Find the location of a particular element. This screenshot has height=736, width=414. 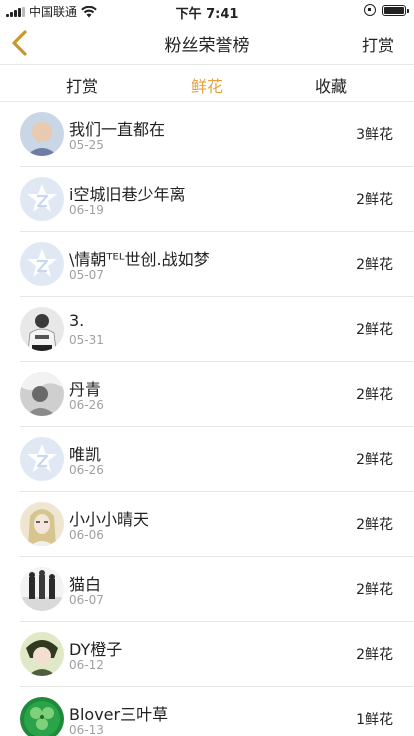

flower-count: 3鲜花 is located at coordinates (374, 135).